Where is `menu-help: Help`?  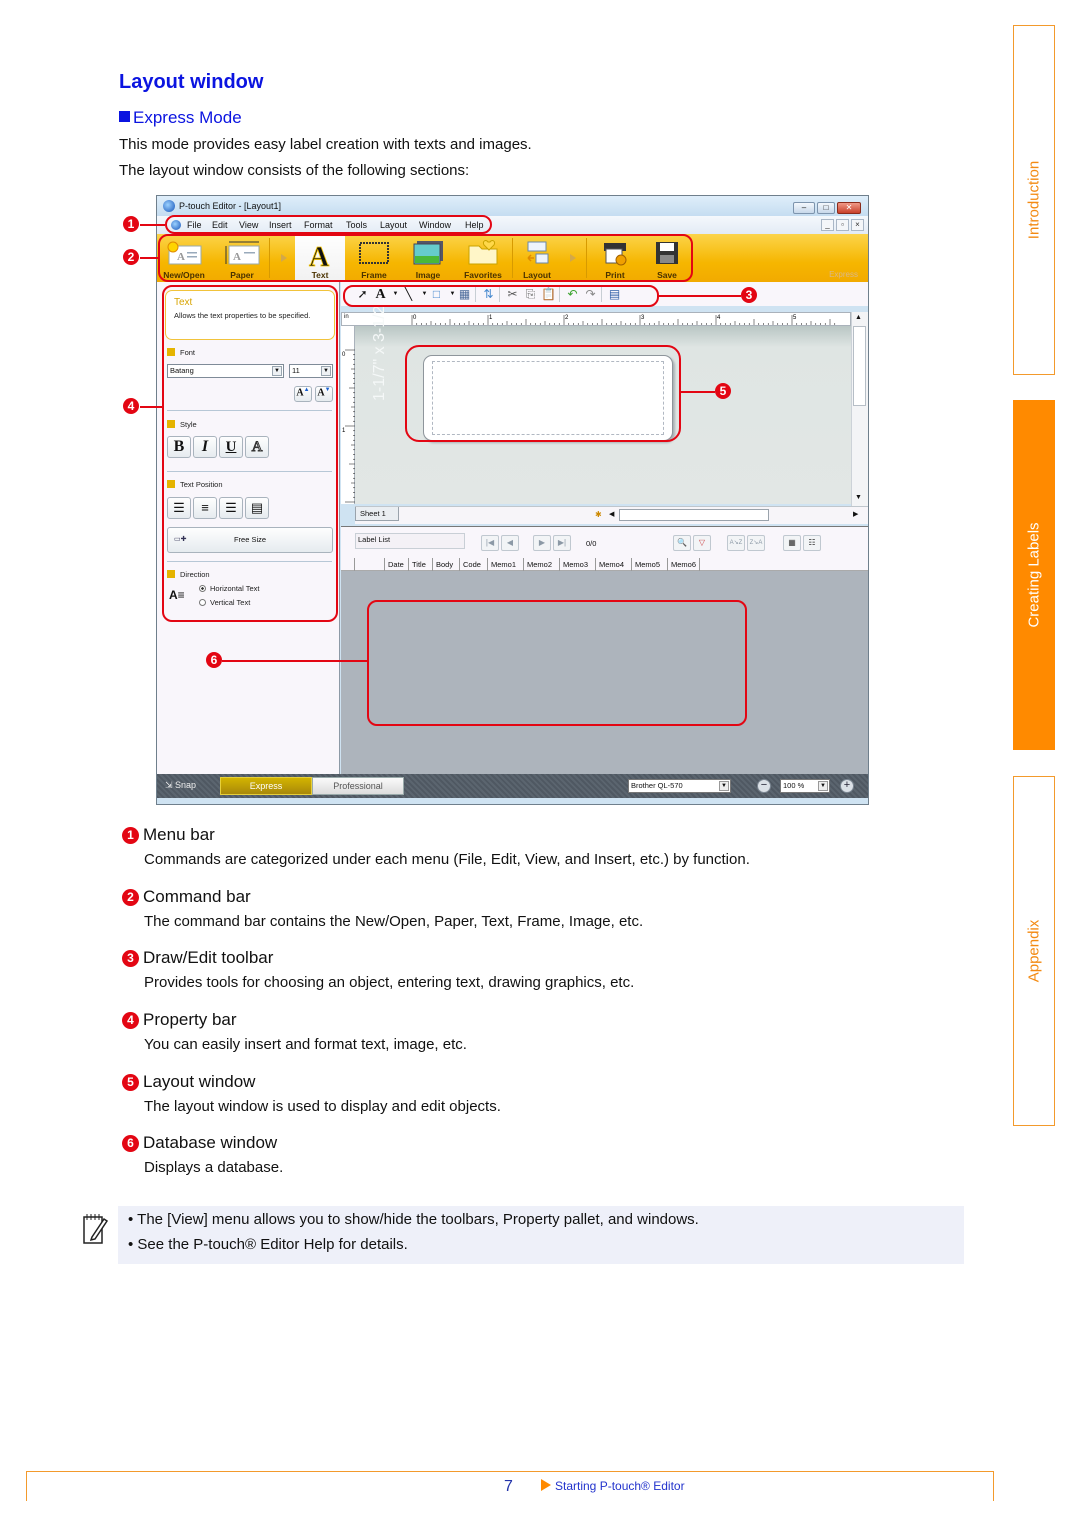
menu-help: Help is located at coordinates (474, 225).